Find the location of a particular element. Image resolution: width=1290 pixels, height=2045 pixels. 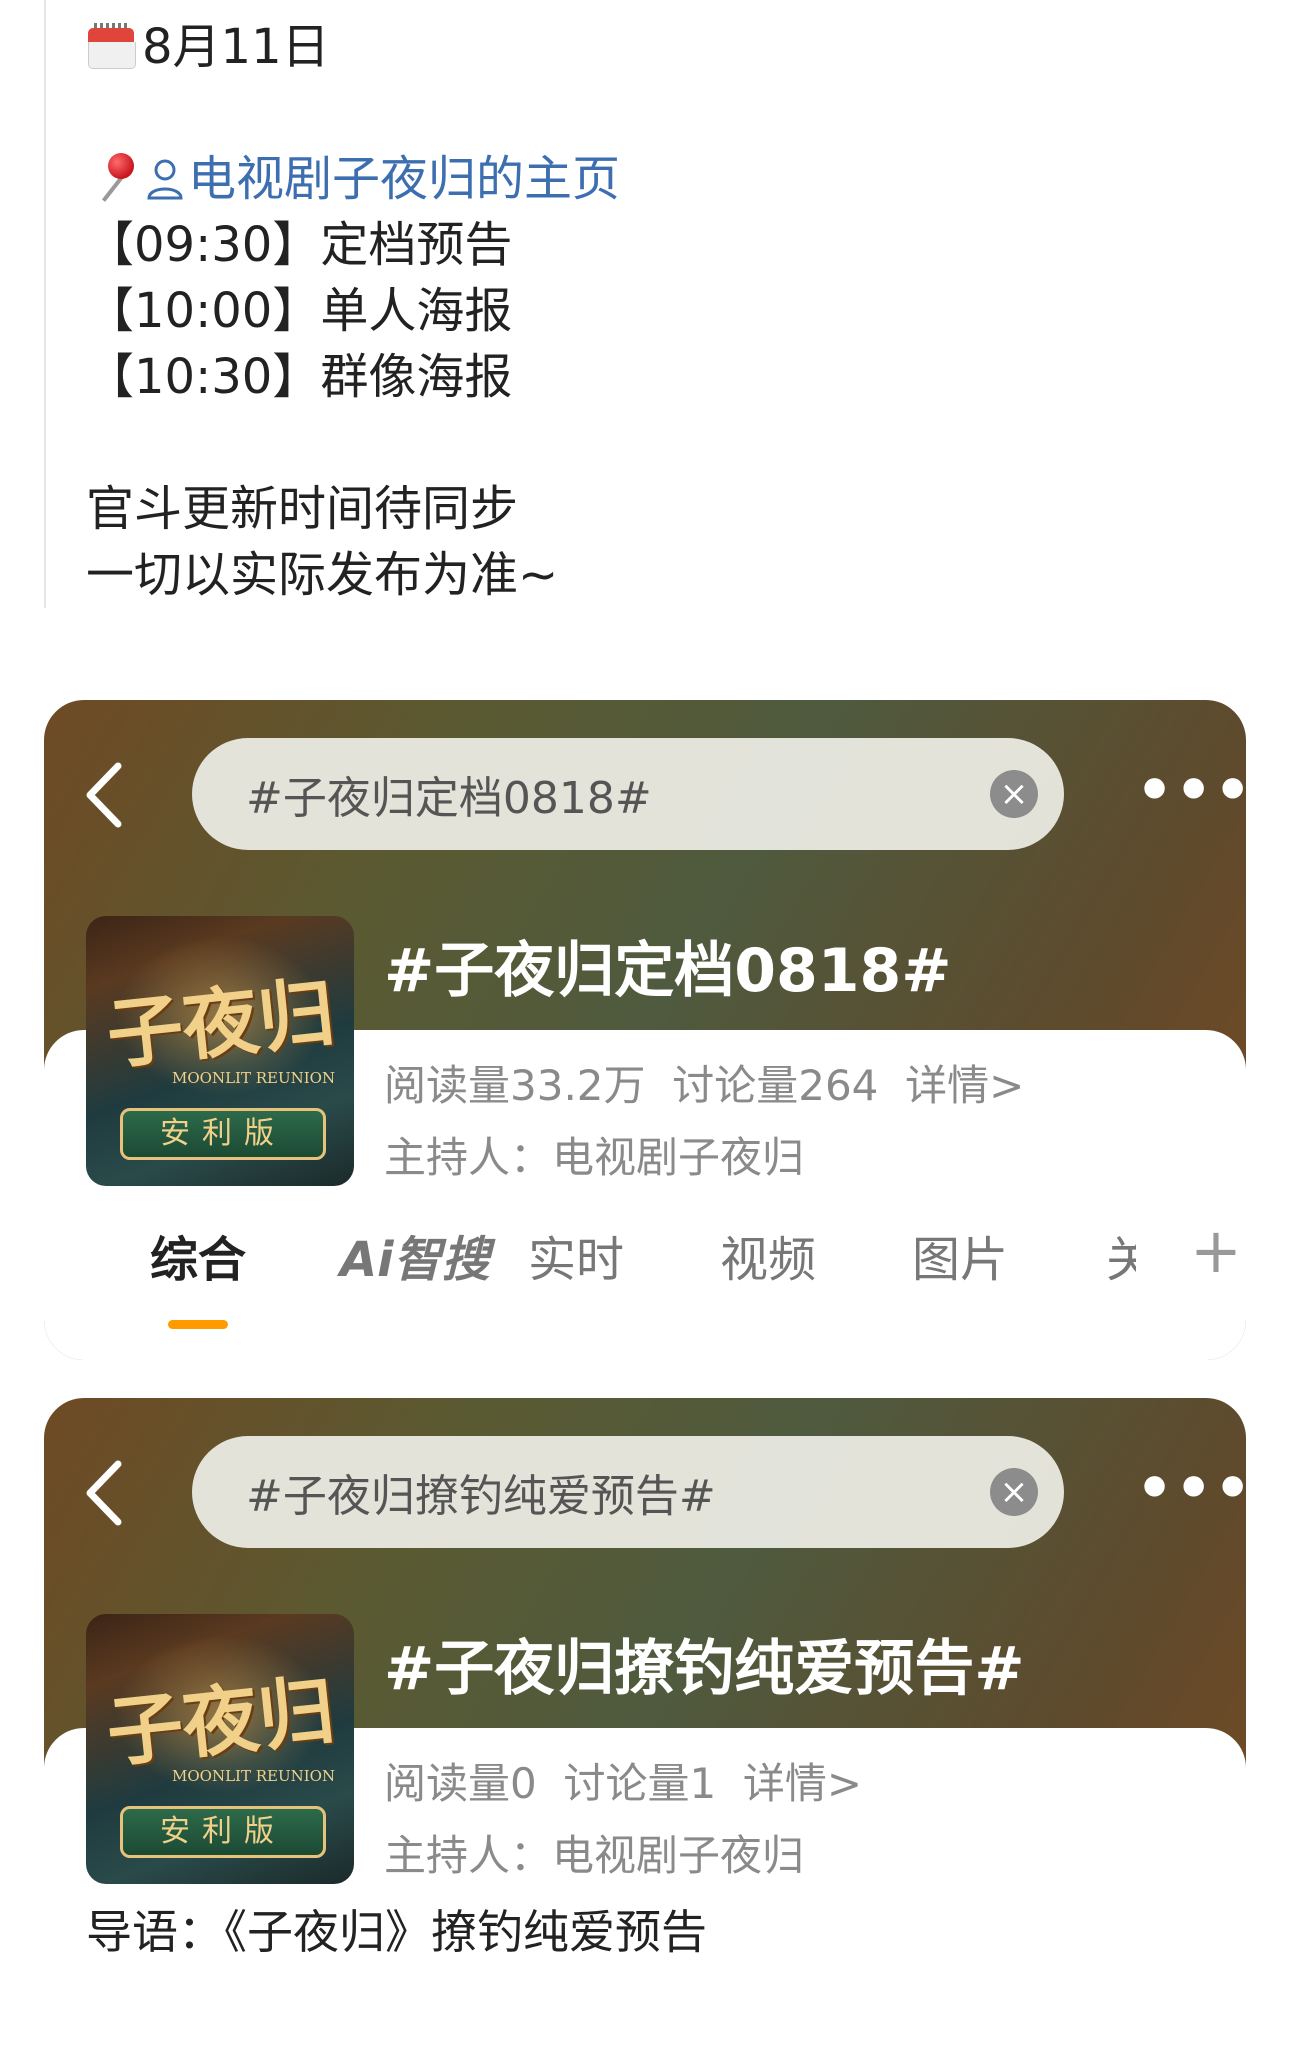

search-tabs: 综合 Ai智搜 实时 视频 图片 关 + is located at coordinates (673, 1271).